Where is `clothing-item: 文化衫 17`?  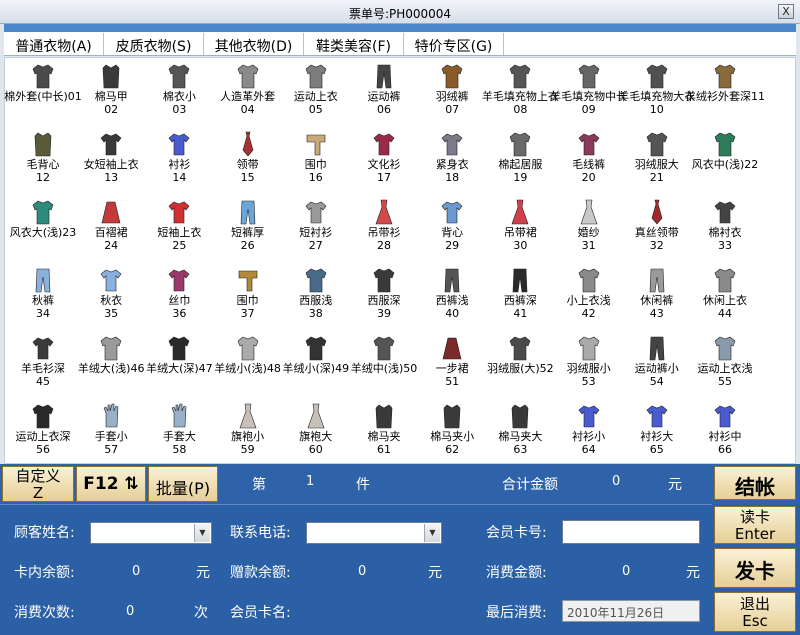
clothing-item: 文化衫 17 is located at coordinates (384, 158).